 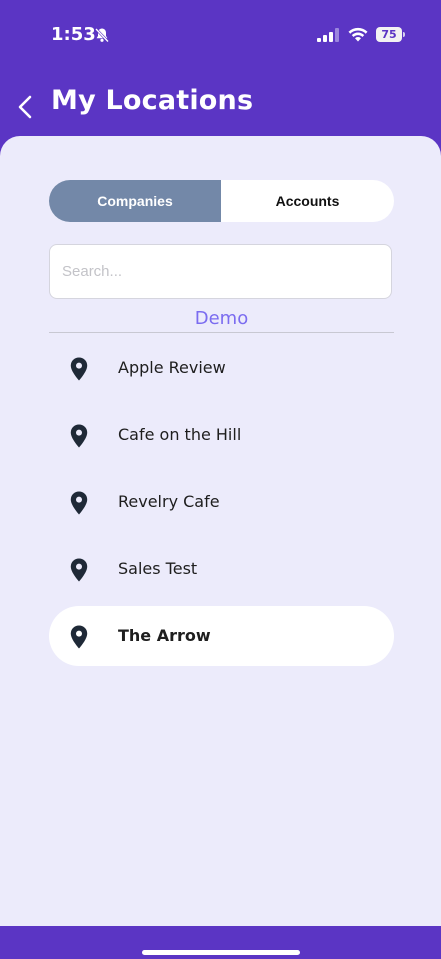 I want to click on battery-level: 75, so click(x=389, y=34).